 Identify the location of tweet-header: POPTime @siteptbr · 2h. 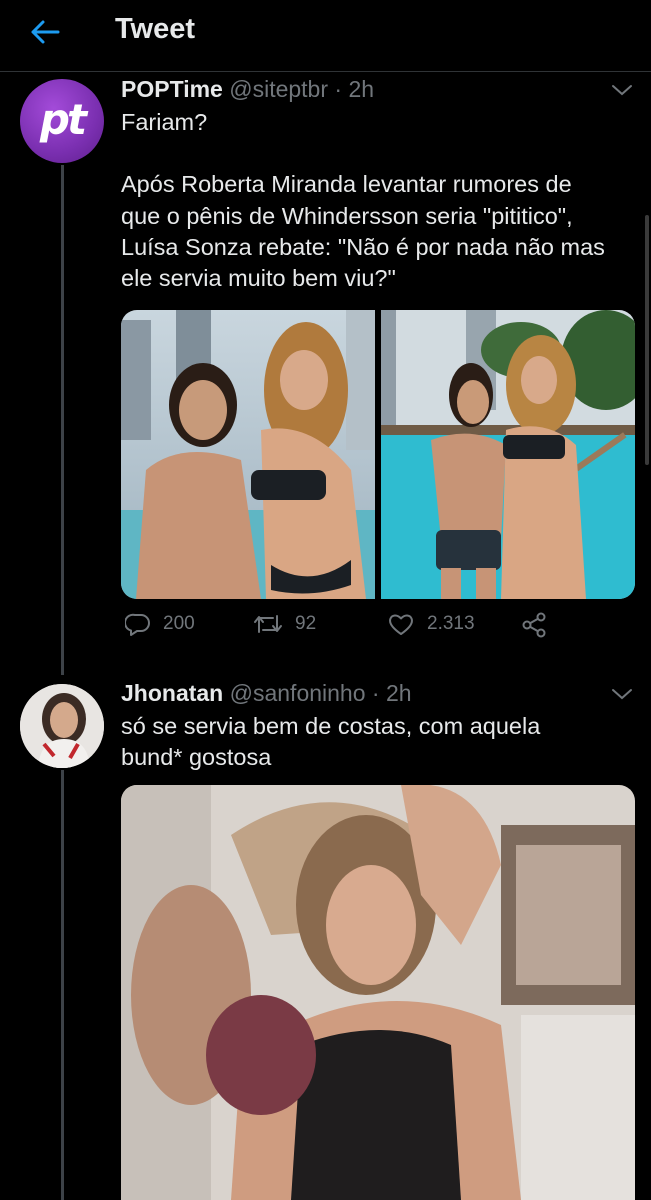
(247, 89).